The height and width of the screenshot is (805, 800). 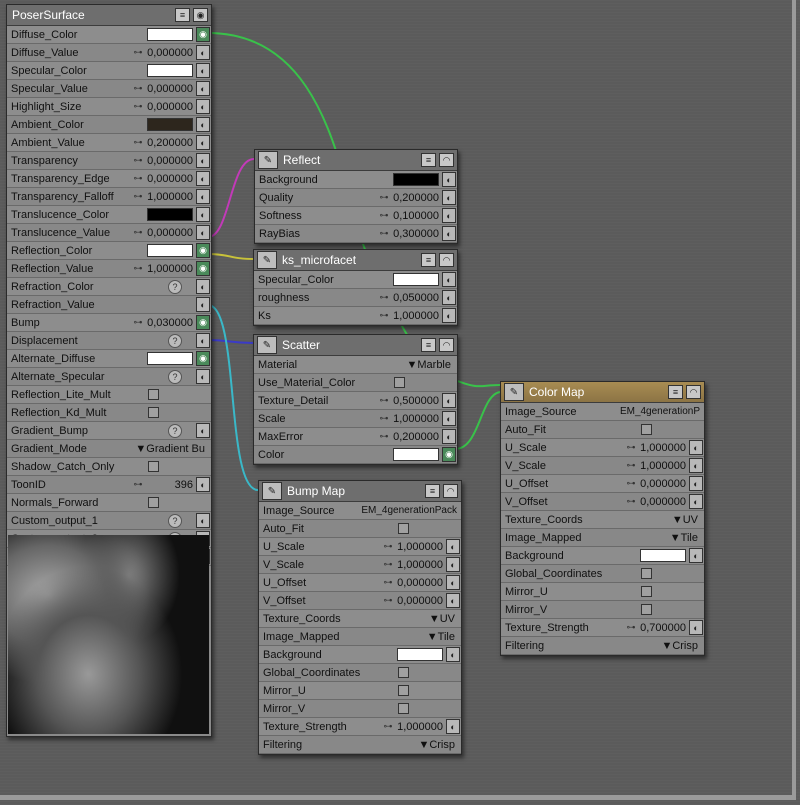 I want to click on param-row-texture-strength: Texture_Strength ⊶ 1,000000 ◐, so click(x=360, y=727).